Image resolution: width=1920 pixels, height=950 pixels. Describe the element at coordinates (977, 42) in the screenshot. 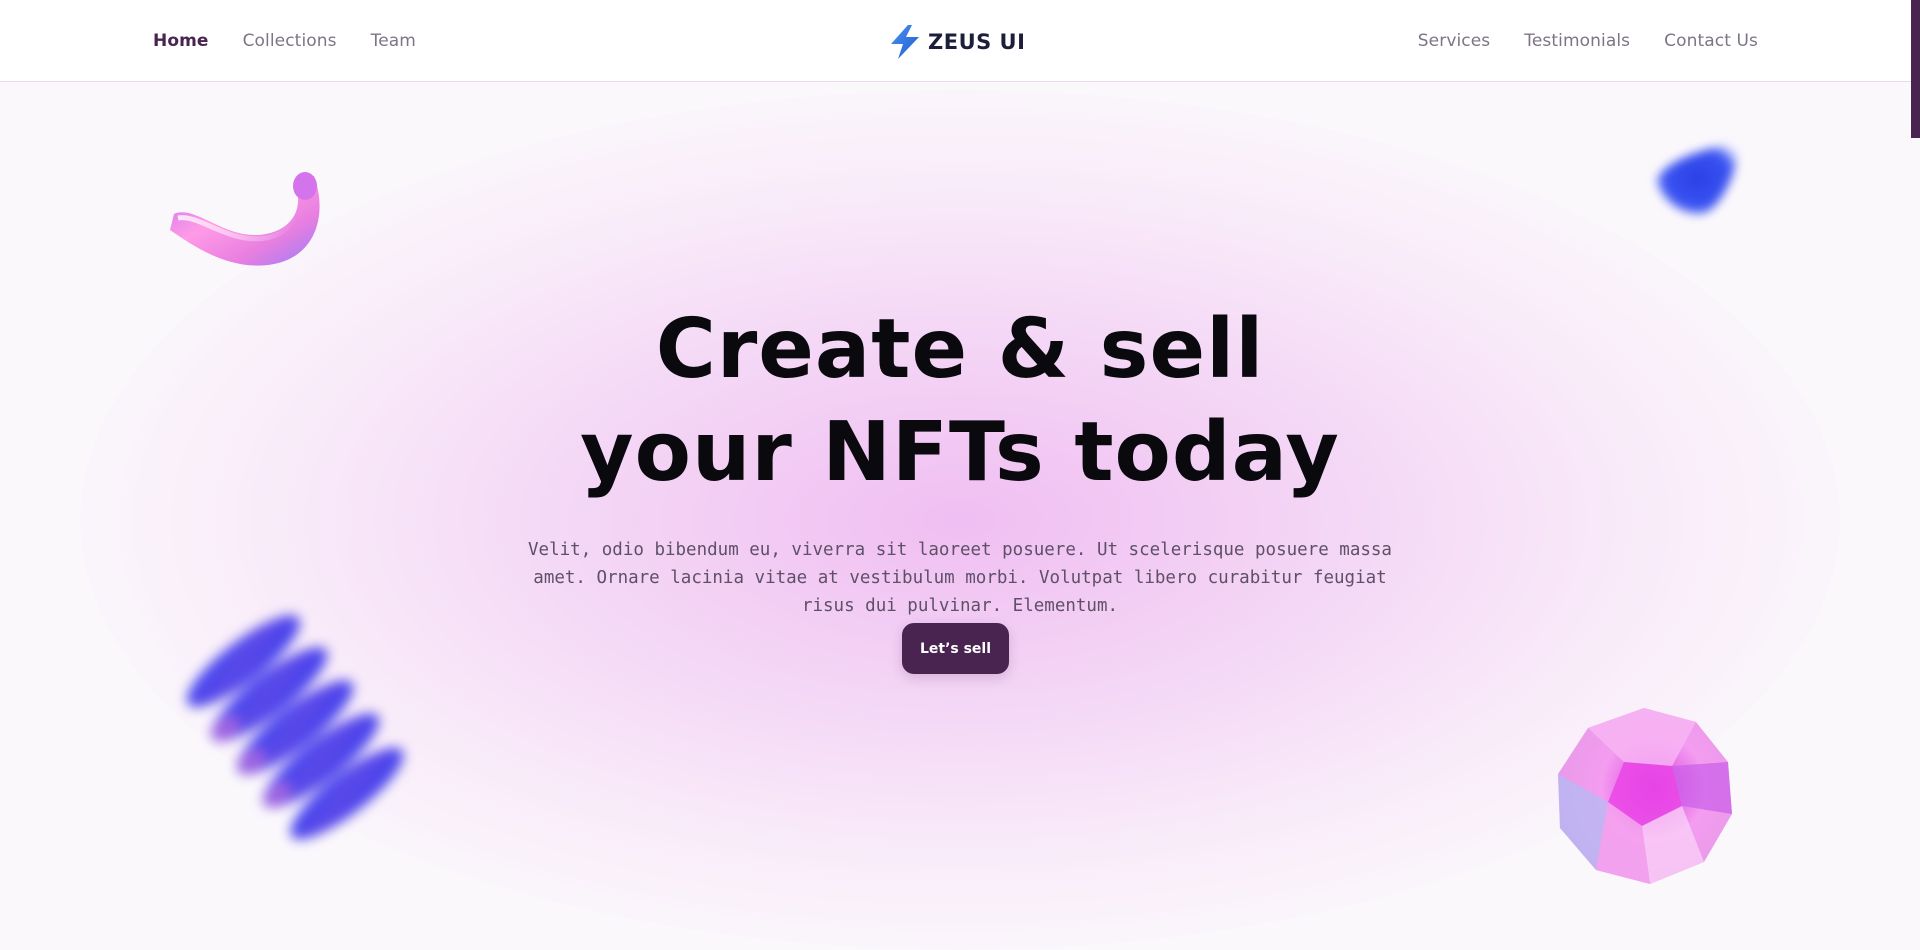

I see `logo-text: ZEUS UI` at that location.